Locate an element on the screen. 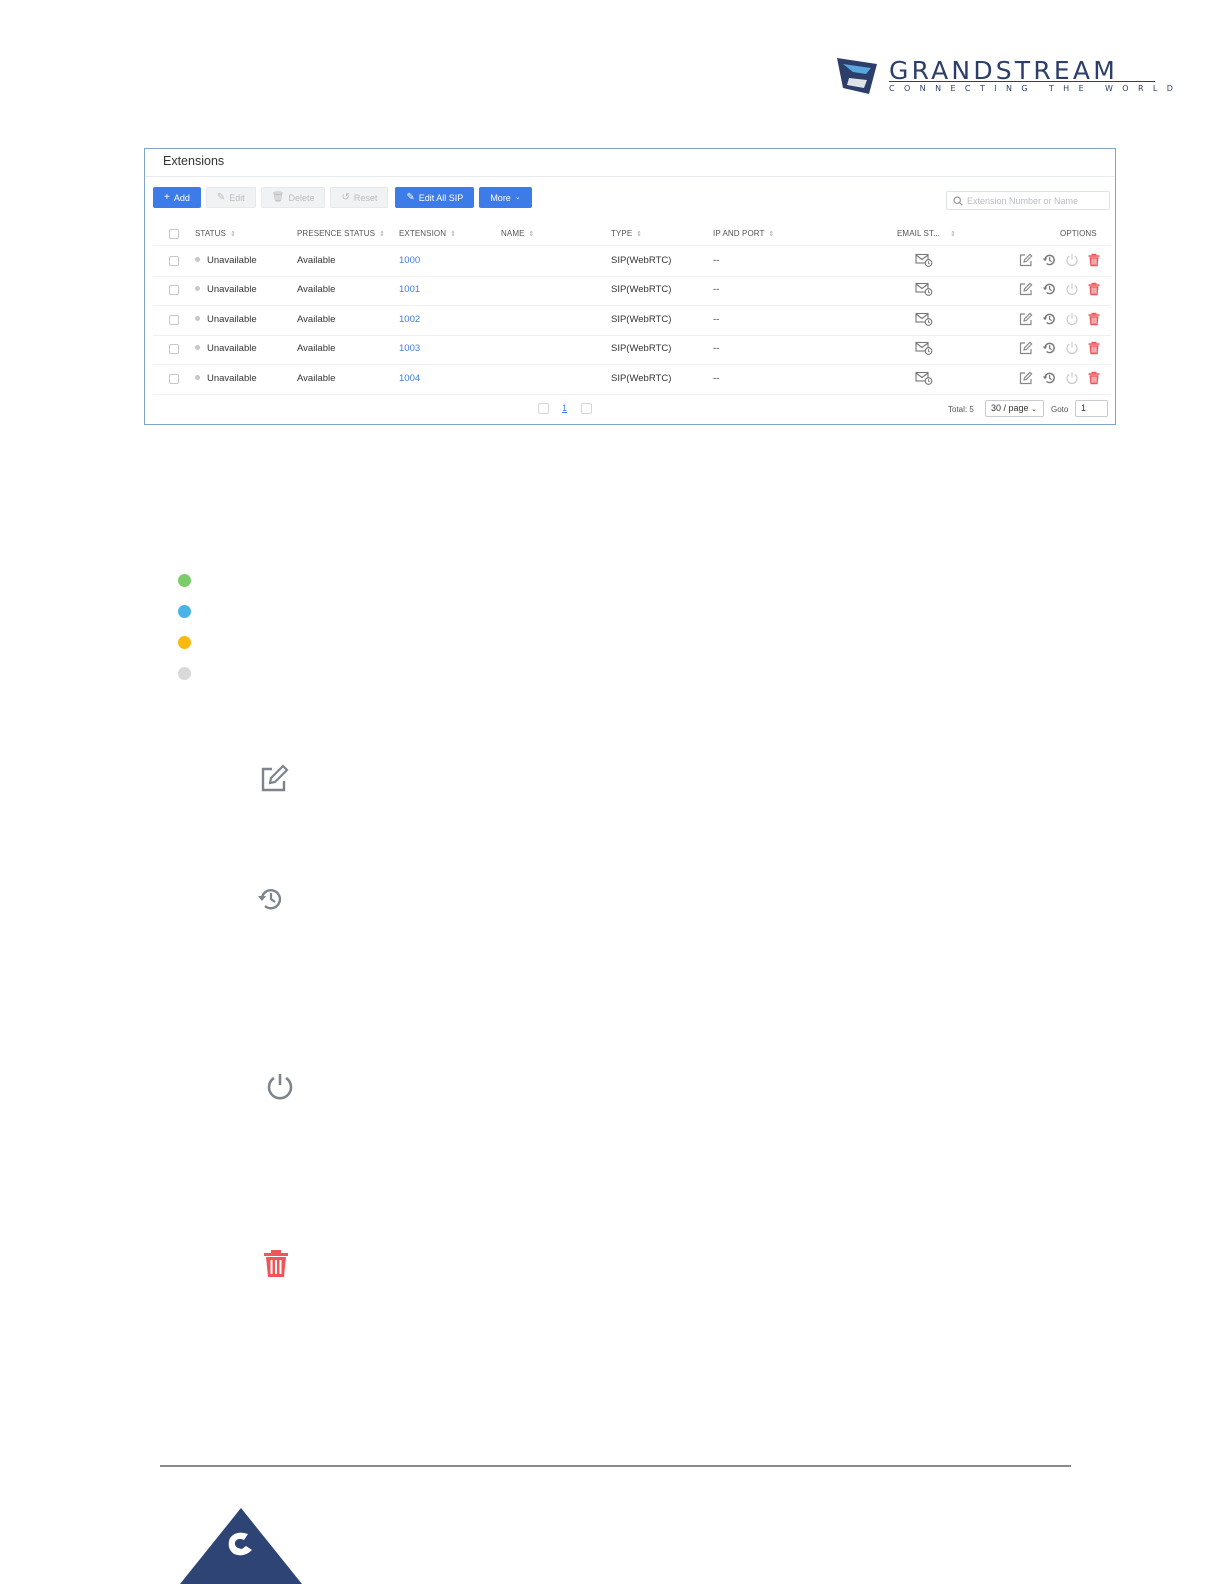  extension-link: 1001 is located at coordinates (409, 289).